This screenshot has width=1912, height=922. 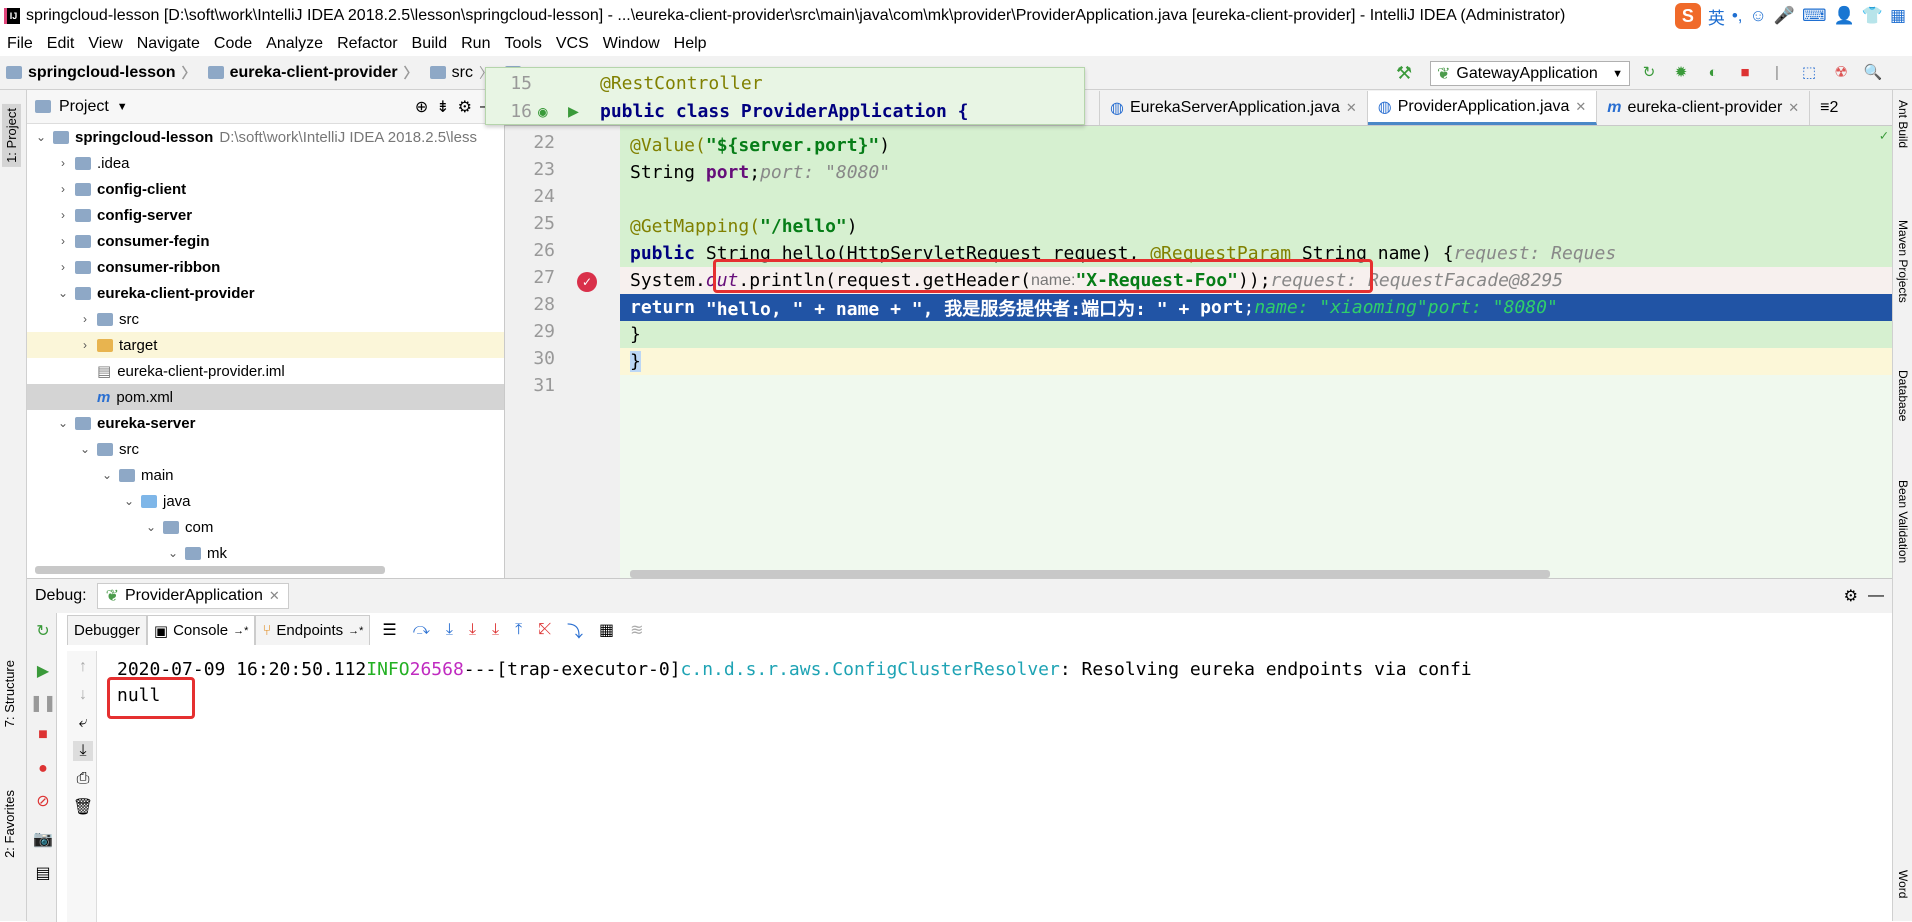 What do you see at coordinates (265, 371) in the screenshot?
I see `tree-item: ▤ eureka-client-provider.iml` at bounding box center [265, 371].